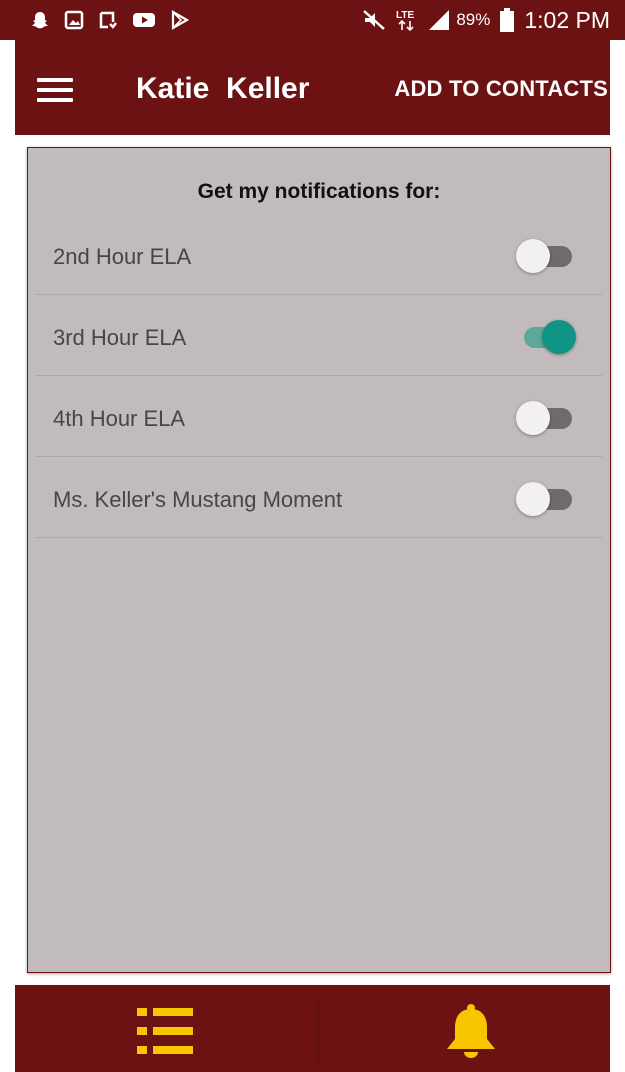 Image resolution: width=625 pixels, height=1072 pixels. What do you see at coordinates (55, 90) in the screenshot?
I see `hamburger-menu-icon` at bounding box center [55, 90].